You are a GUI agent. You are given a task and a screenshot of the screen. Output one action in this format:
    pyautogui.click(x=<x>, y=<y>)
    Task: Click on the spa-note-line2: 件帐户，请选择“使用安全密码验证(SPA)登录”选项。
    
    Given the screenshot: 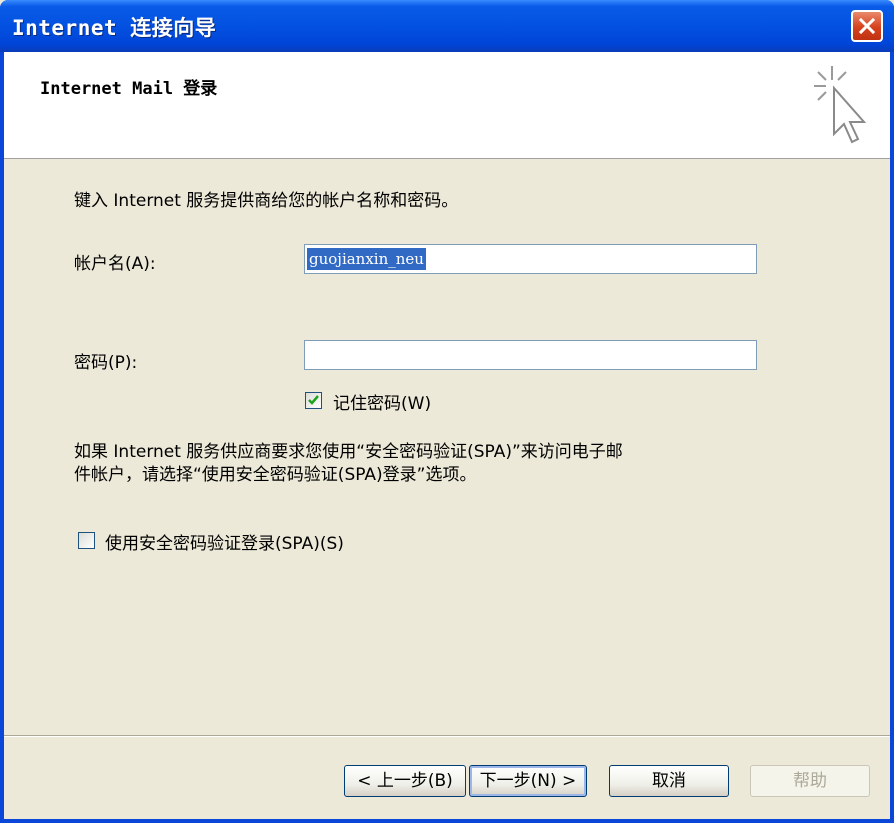 What is the action you would take?
    pyautogui.click(x=275, y=475)
    